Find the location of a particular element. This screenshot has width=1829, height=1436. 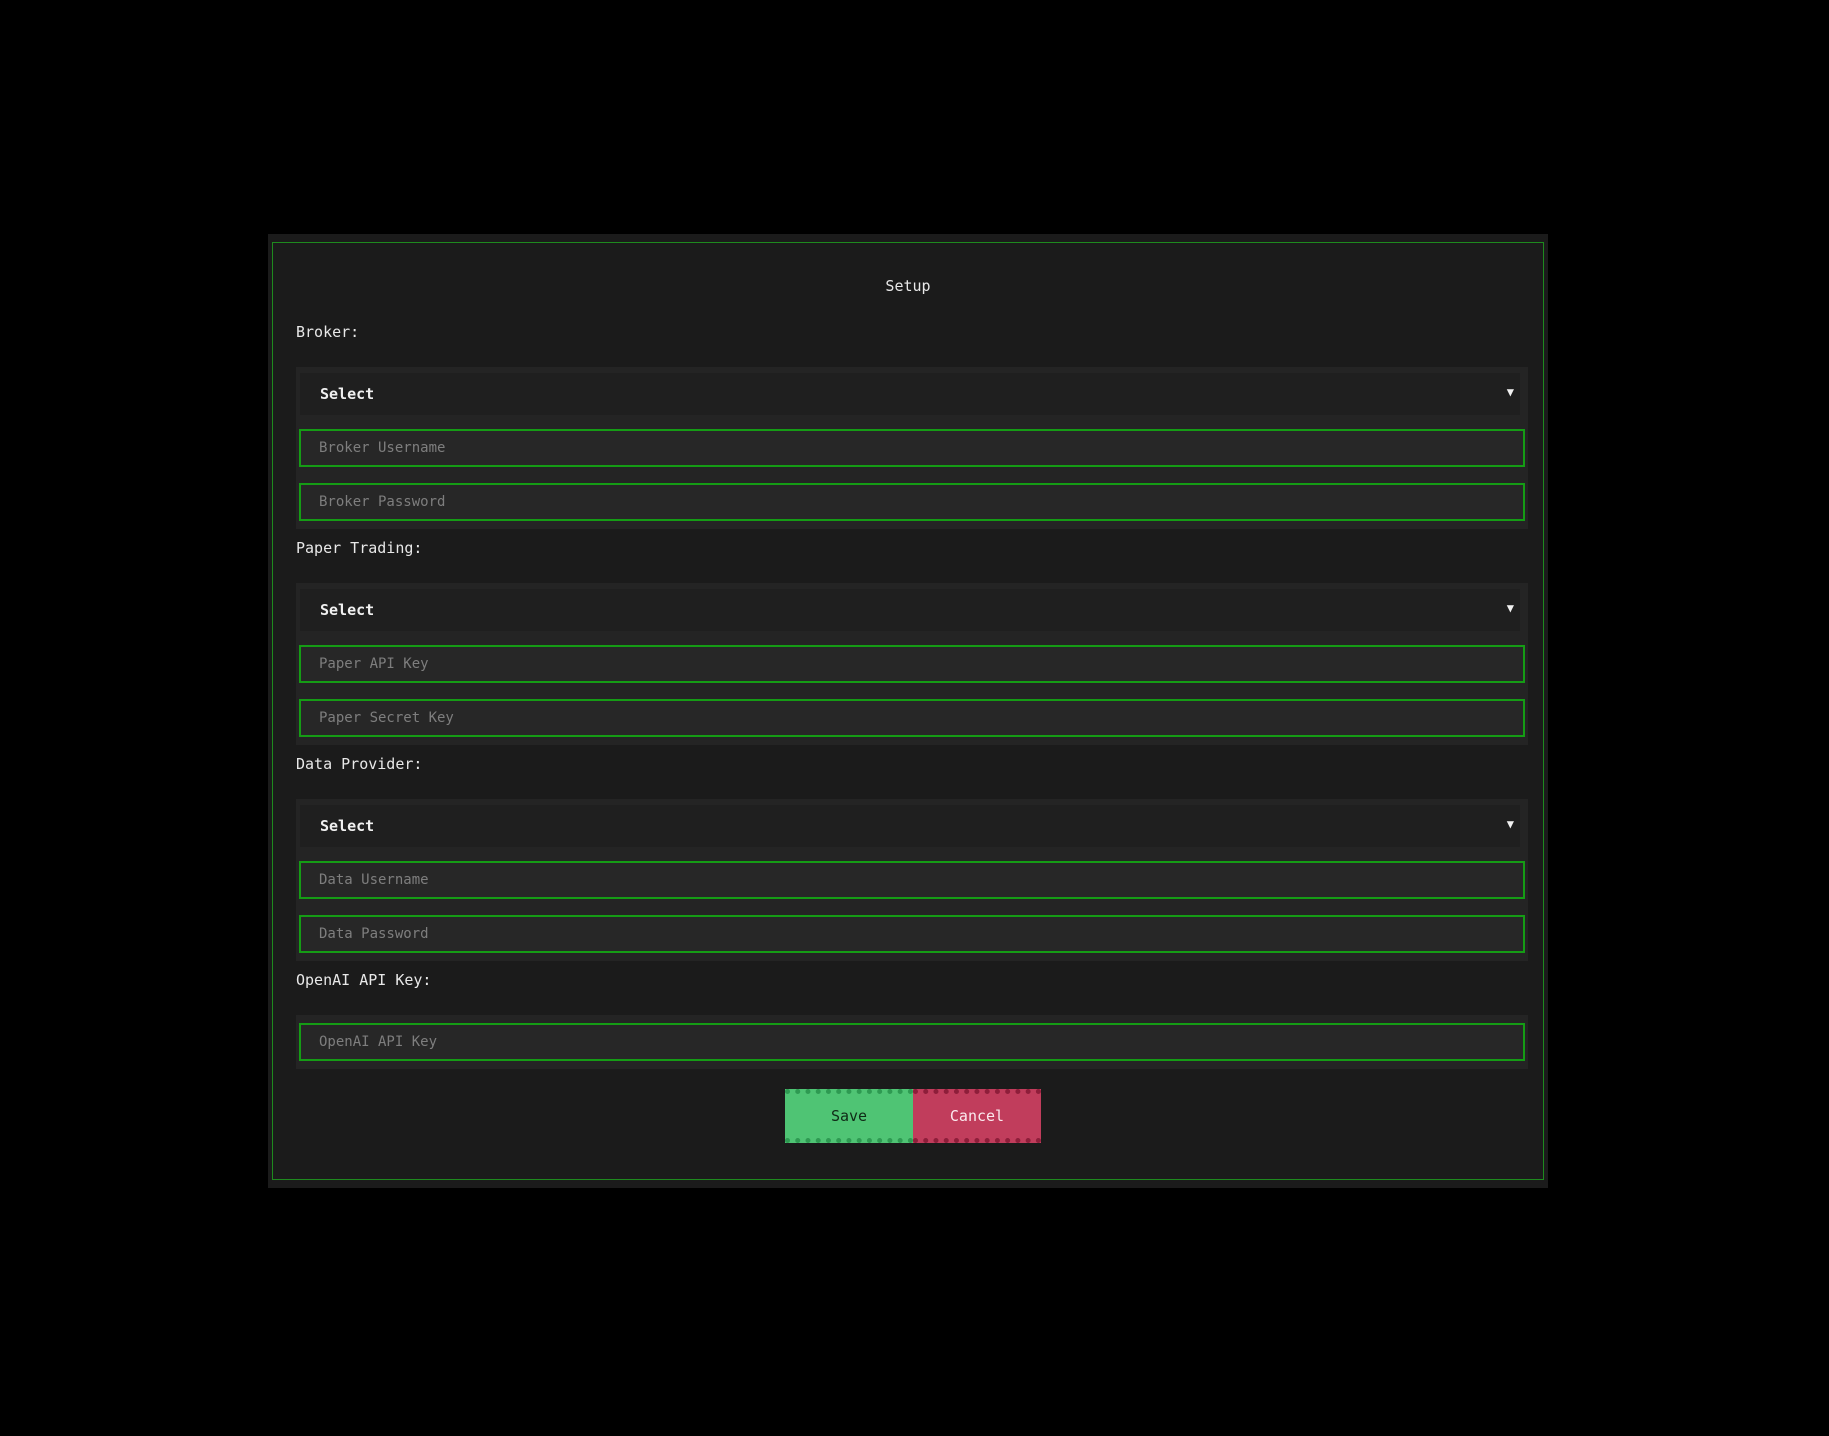

broker-password-input is located at coordinates (912, 502).